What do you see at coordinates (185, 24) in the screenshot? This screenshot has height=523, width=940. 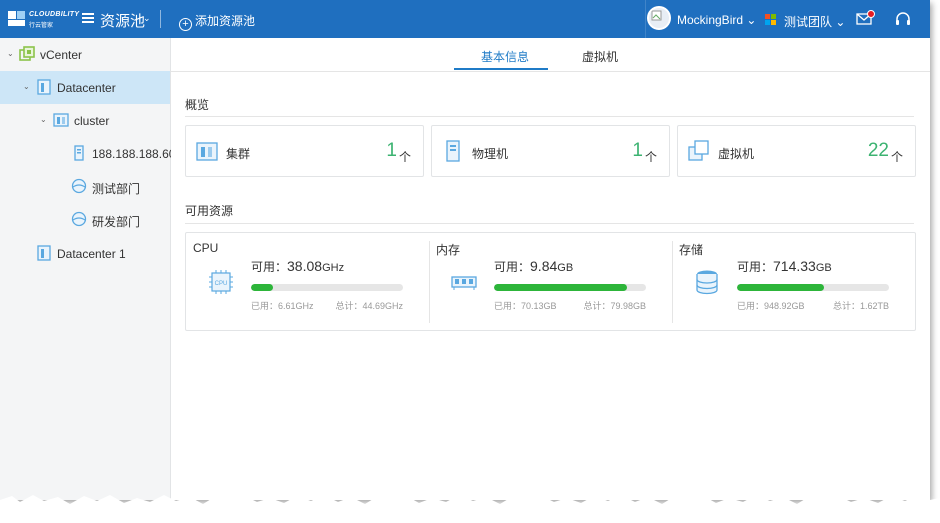 I see `plus-circle-icon: +` at bounding box center [185, 24].